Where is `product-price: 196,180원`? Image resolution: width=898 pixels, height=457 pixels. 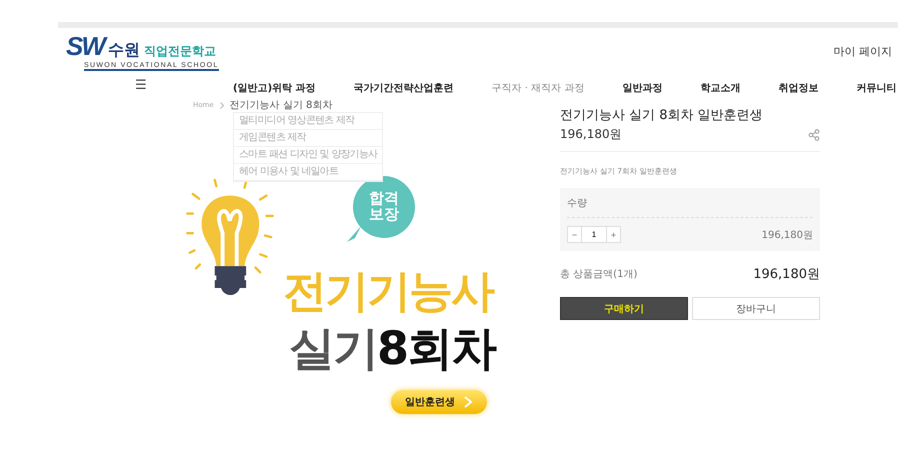
product-price: 196,180원 is located at coordinates (591, 134).